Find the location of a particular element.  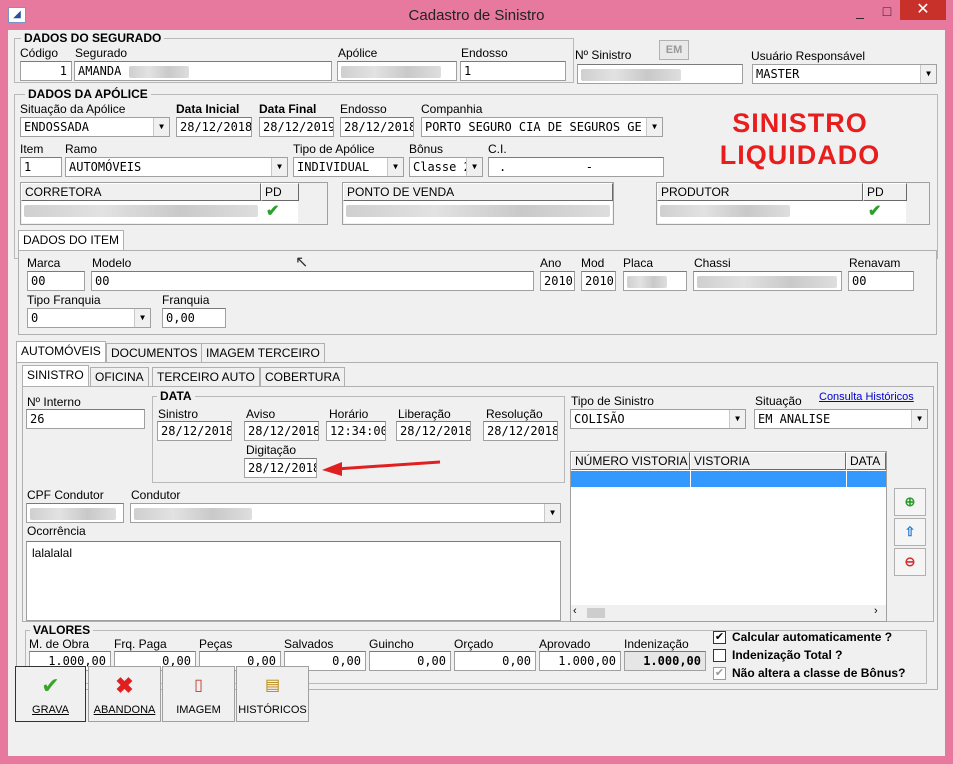

placa-label: Placa is located at coordinates (638, 263).